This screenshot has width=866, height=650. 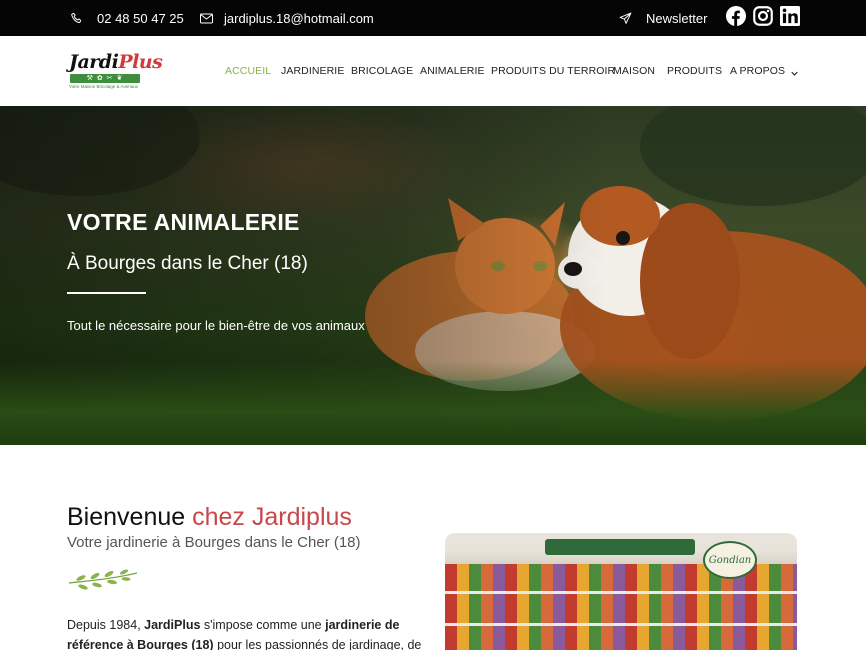 What do you see at coordinates (382, 71) in the screenshot?
I see `nav-item-bricolage: BRICOLAGE` at bounding box center [382, 71].